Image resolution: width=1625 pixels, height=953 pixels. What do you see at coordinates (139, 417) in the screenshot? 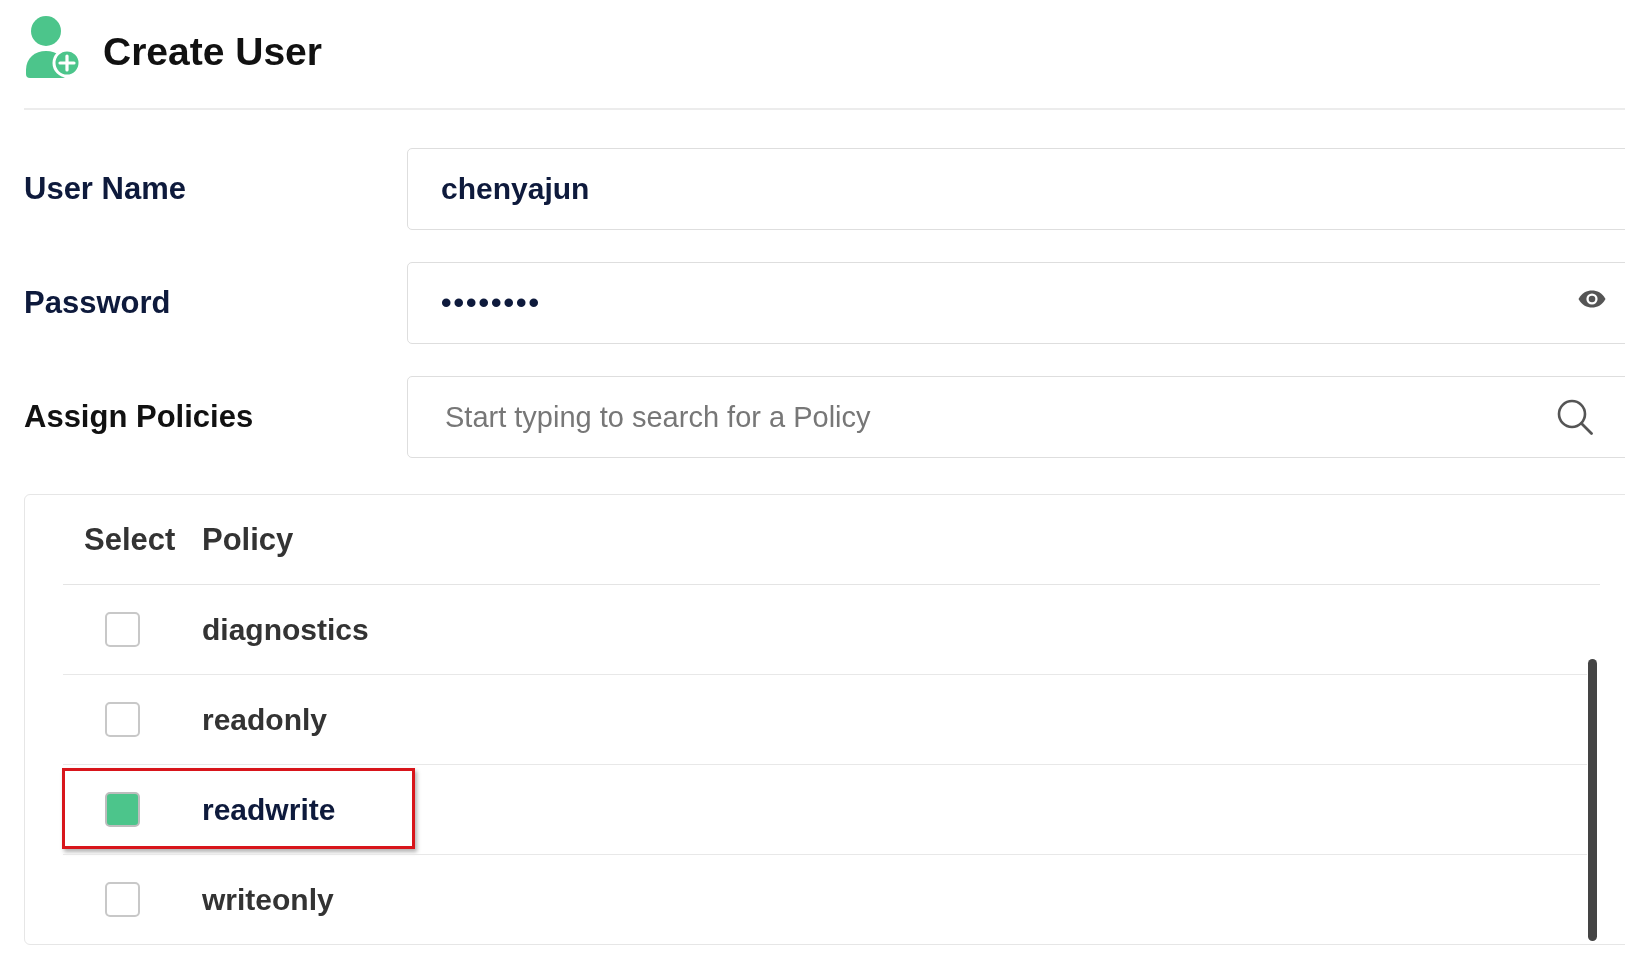
I see `field-label: Assign Policies` at bounding box center [139, 417].